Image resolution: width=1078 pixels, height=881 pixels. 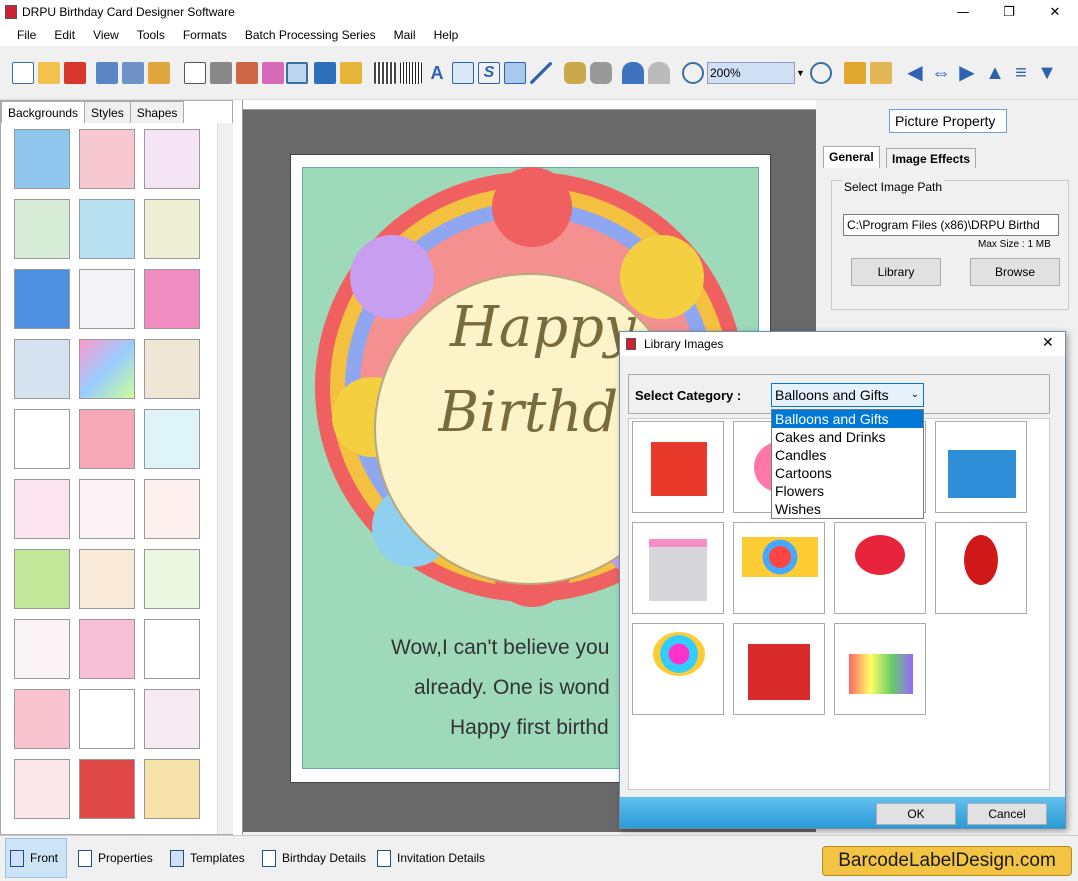 What do you see at coordinates (678, 669) in the screenshot?
I see `library-image-balloon-bunch` at bounding box center [678, 669].